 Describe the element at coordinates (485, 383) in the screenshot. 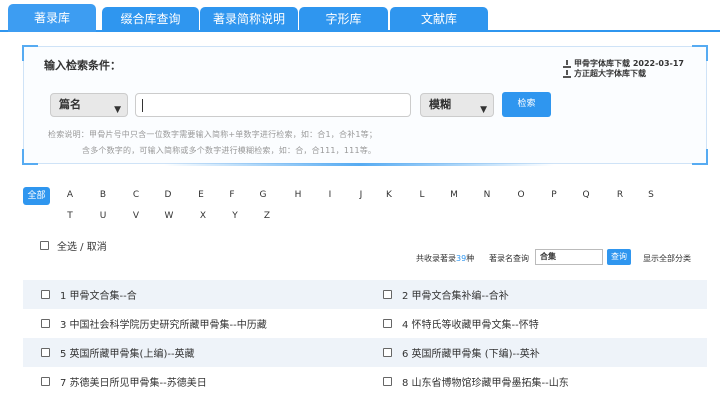

I see `item-label: 8 山东省博物馆珍藏甲骨墨拓集--山东` at that location.